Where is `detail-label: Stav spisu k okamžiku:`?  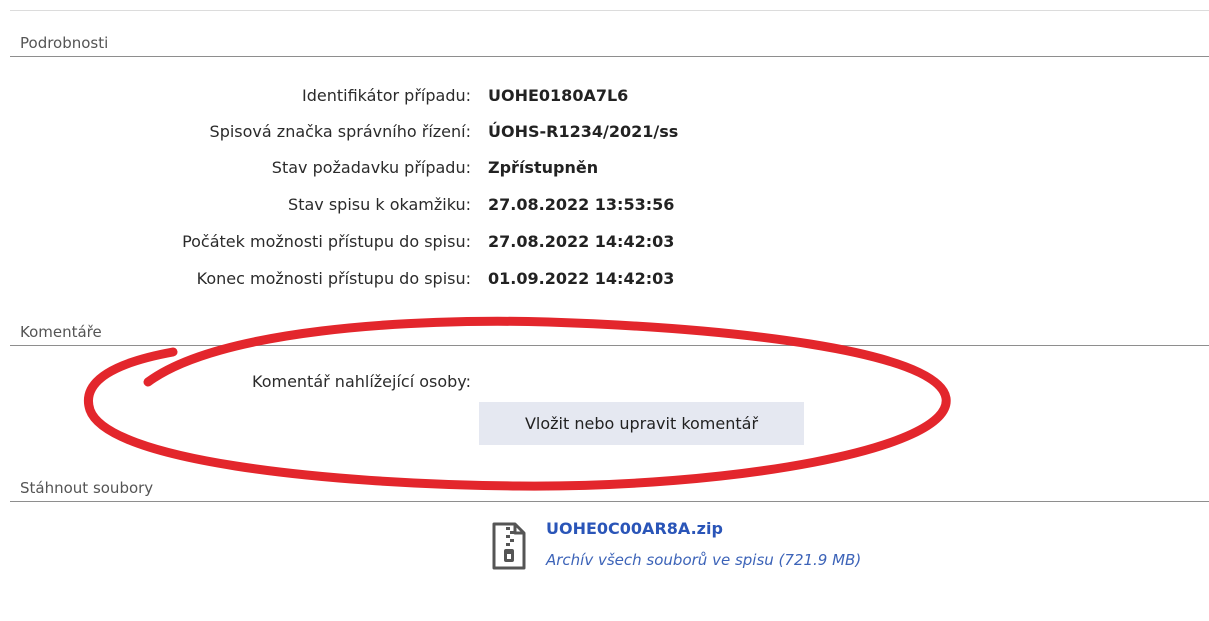 detail-label: Stav spisu k okamžiku: is located at coordinates (379, 204).